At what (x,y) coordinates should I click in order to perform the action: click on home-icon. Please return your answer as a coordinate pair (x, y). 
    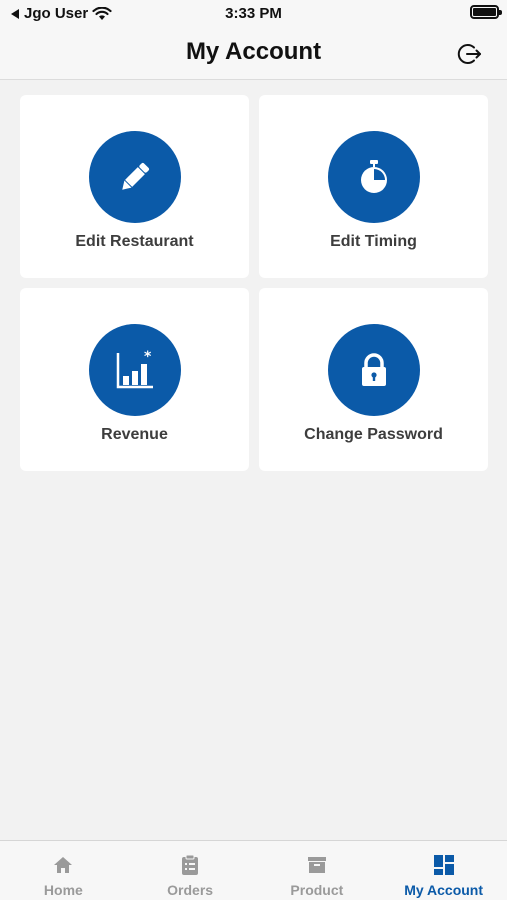
    Looking at the image, I should click on (63, 865).